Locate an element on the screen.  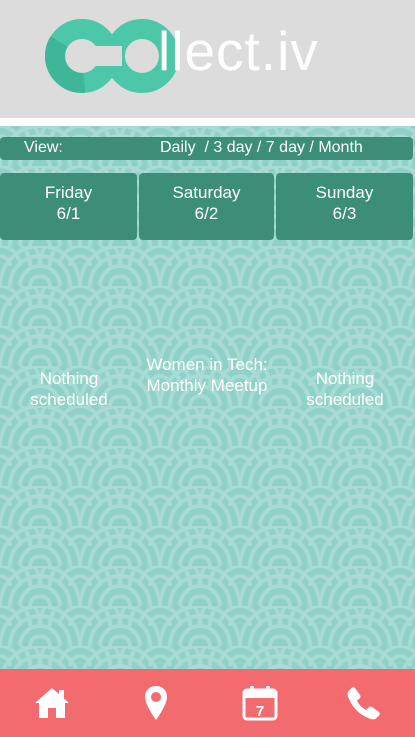
view-option-3-day: 3 day is located at coordinates (232, 147).